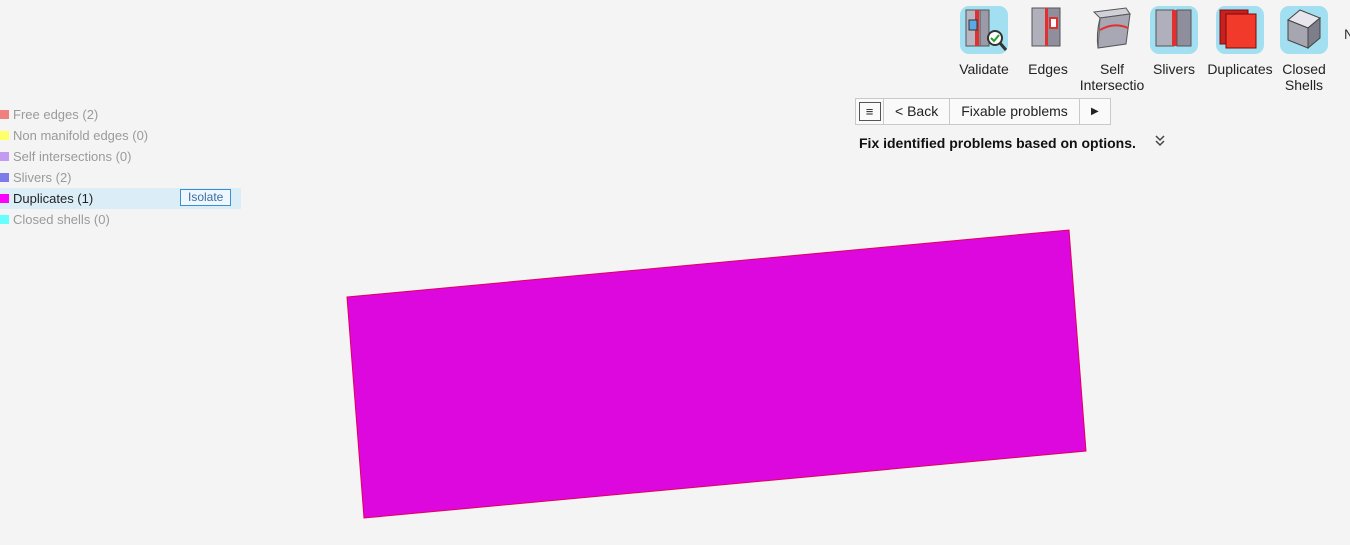  Describe the element at coordinates (53, 198) in the screenshot. I see `legend-label: Duplicates (1)` at that location.